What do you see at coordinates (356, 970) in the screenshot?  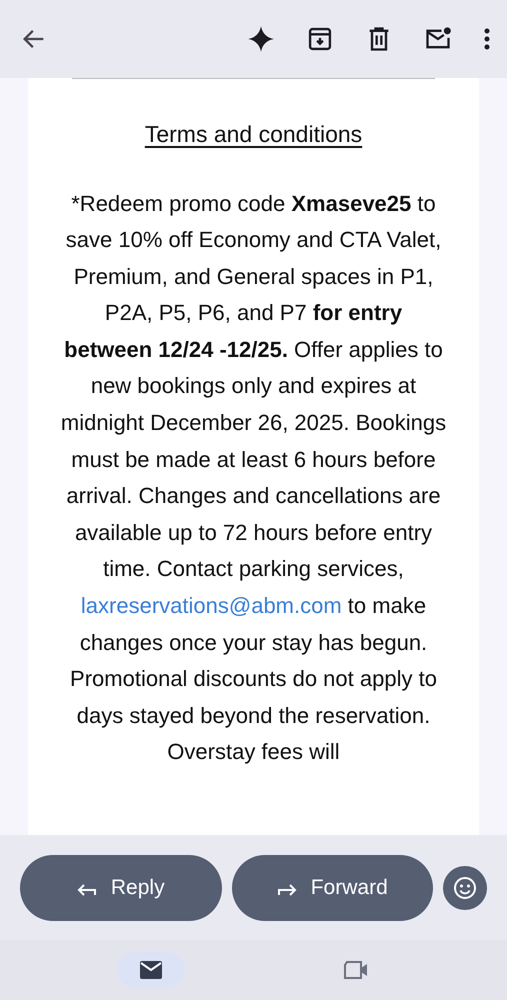 I see `video-icon` at bounding box center [356, 970].